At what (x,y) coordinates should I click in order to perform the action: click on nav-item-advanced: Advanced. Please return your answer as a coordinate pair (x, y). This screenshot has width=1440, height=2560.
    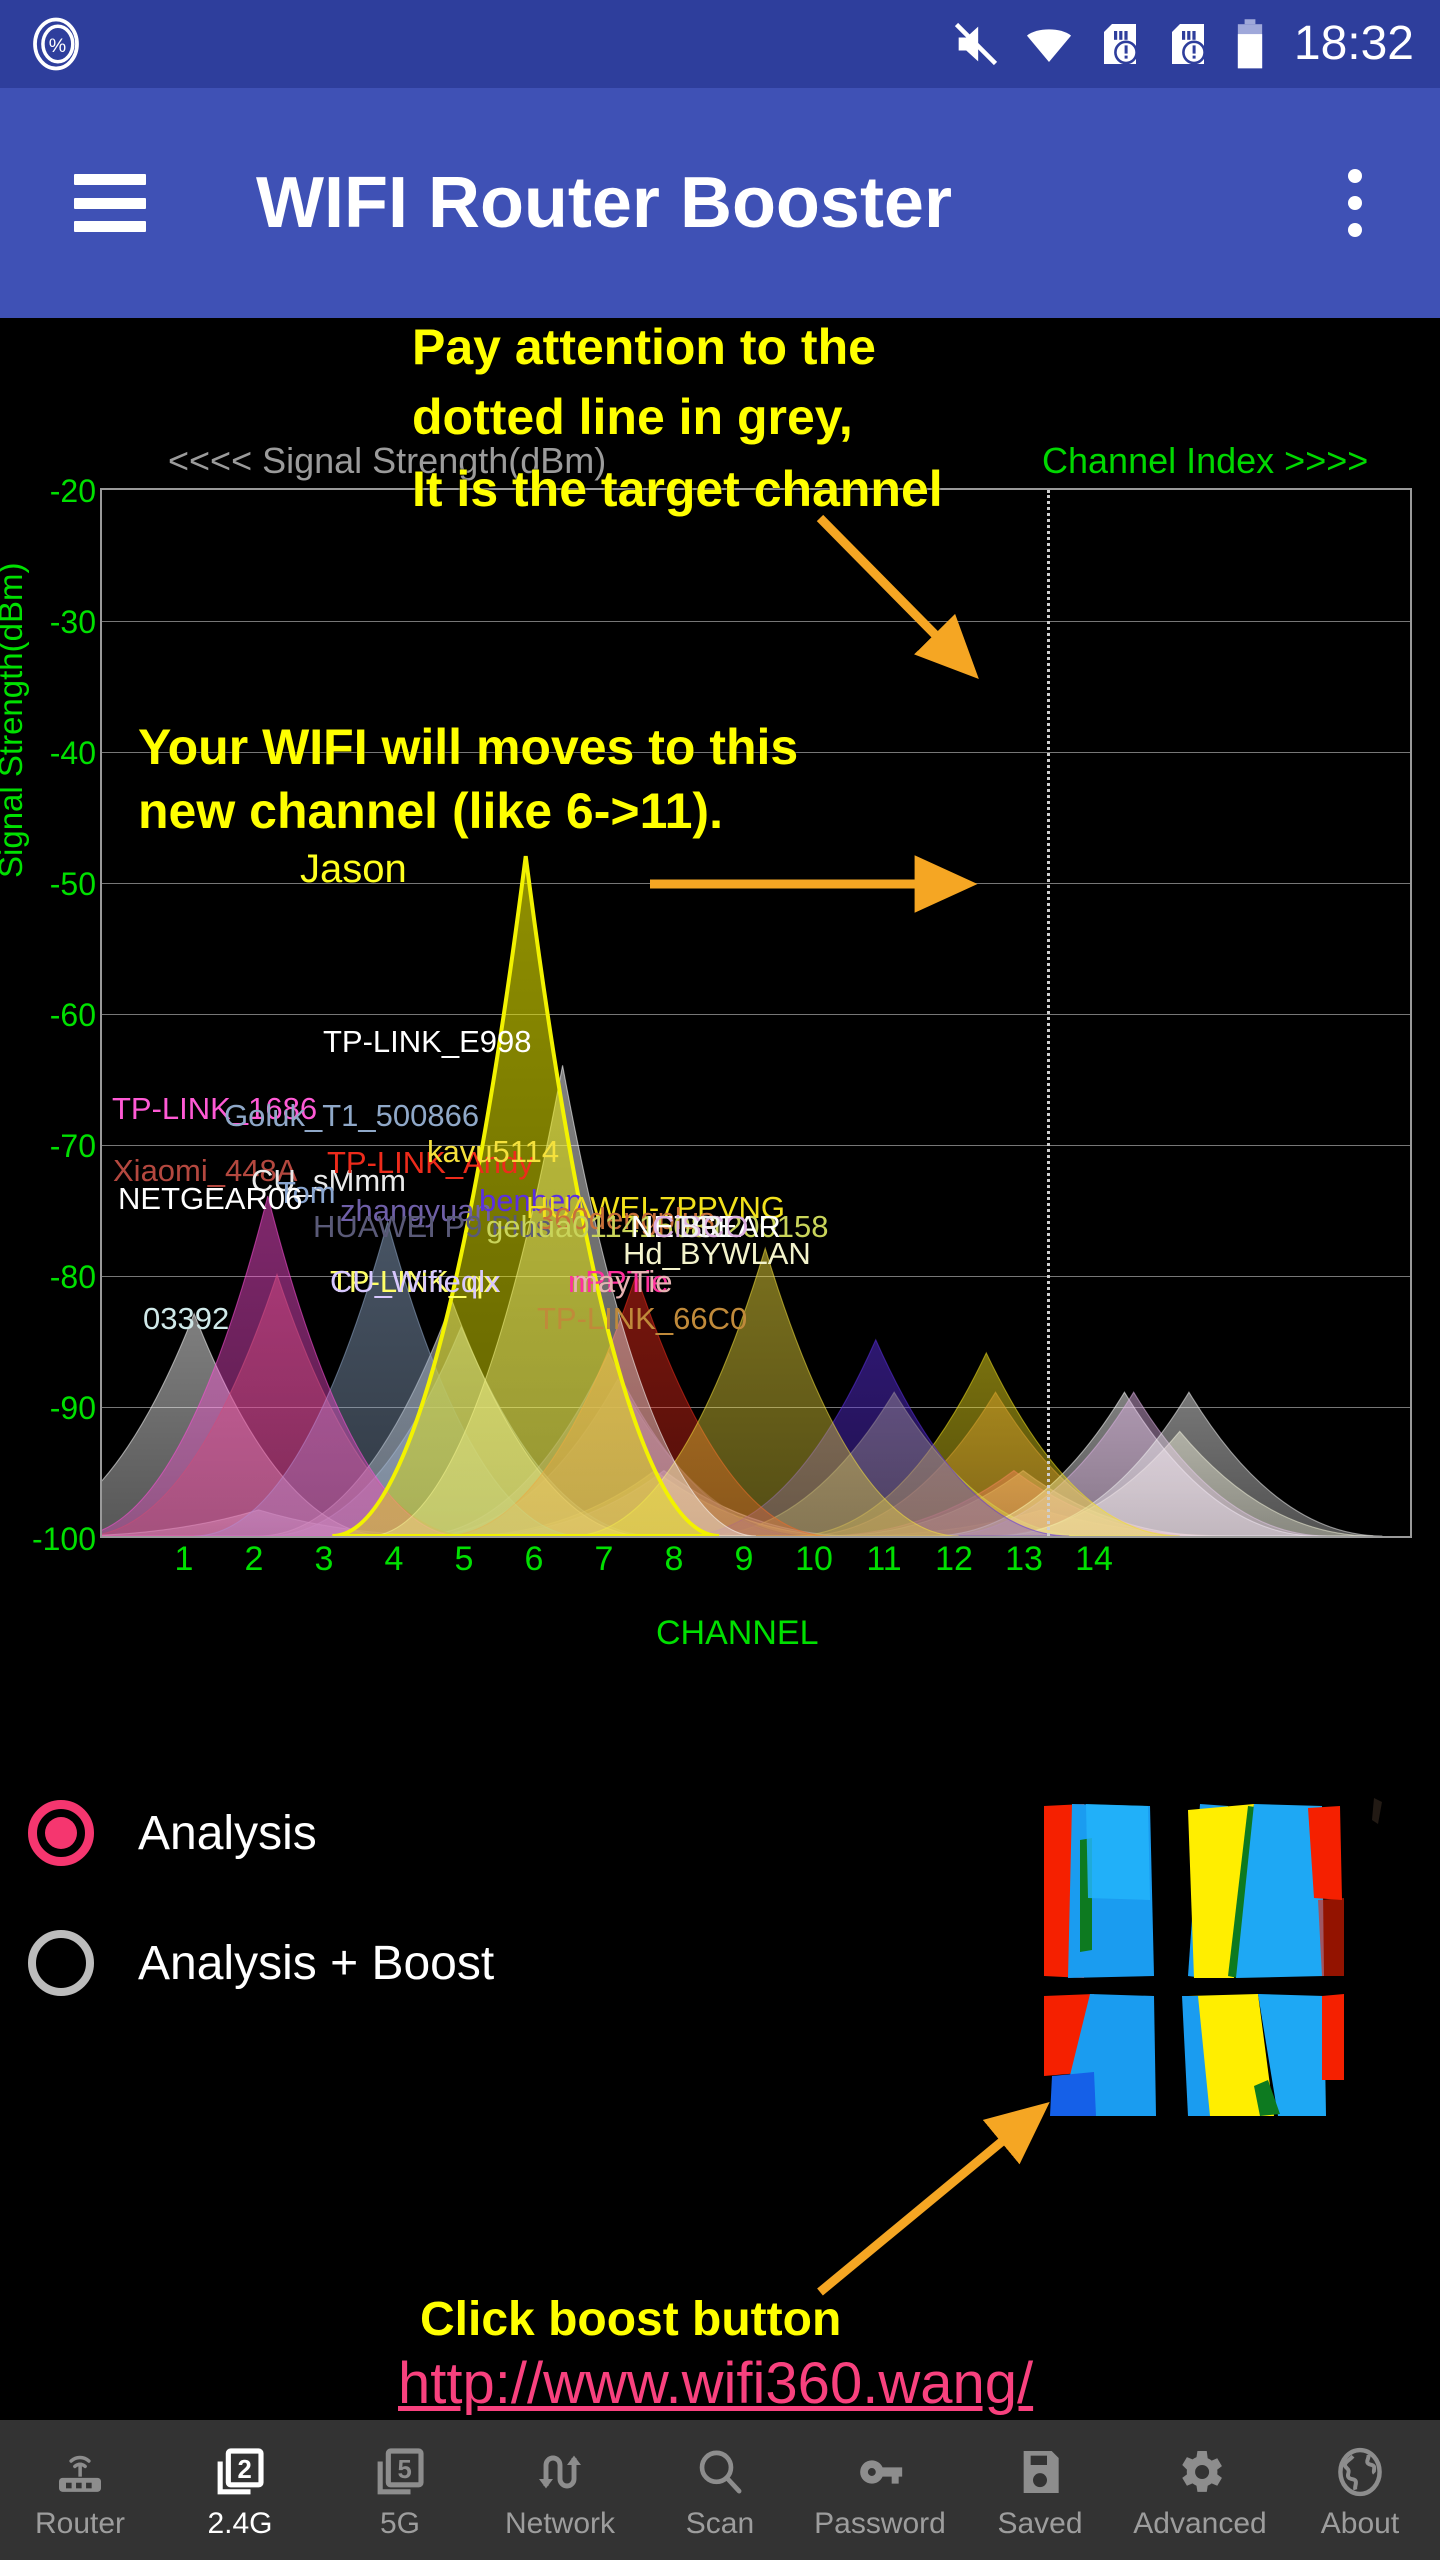
    Looking at the image, I should click on (1200, 2490).